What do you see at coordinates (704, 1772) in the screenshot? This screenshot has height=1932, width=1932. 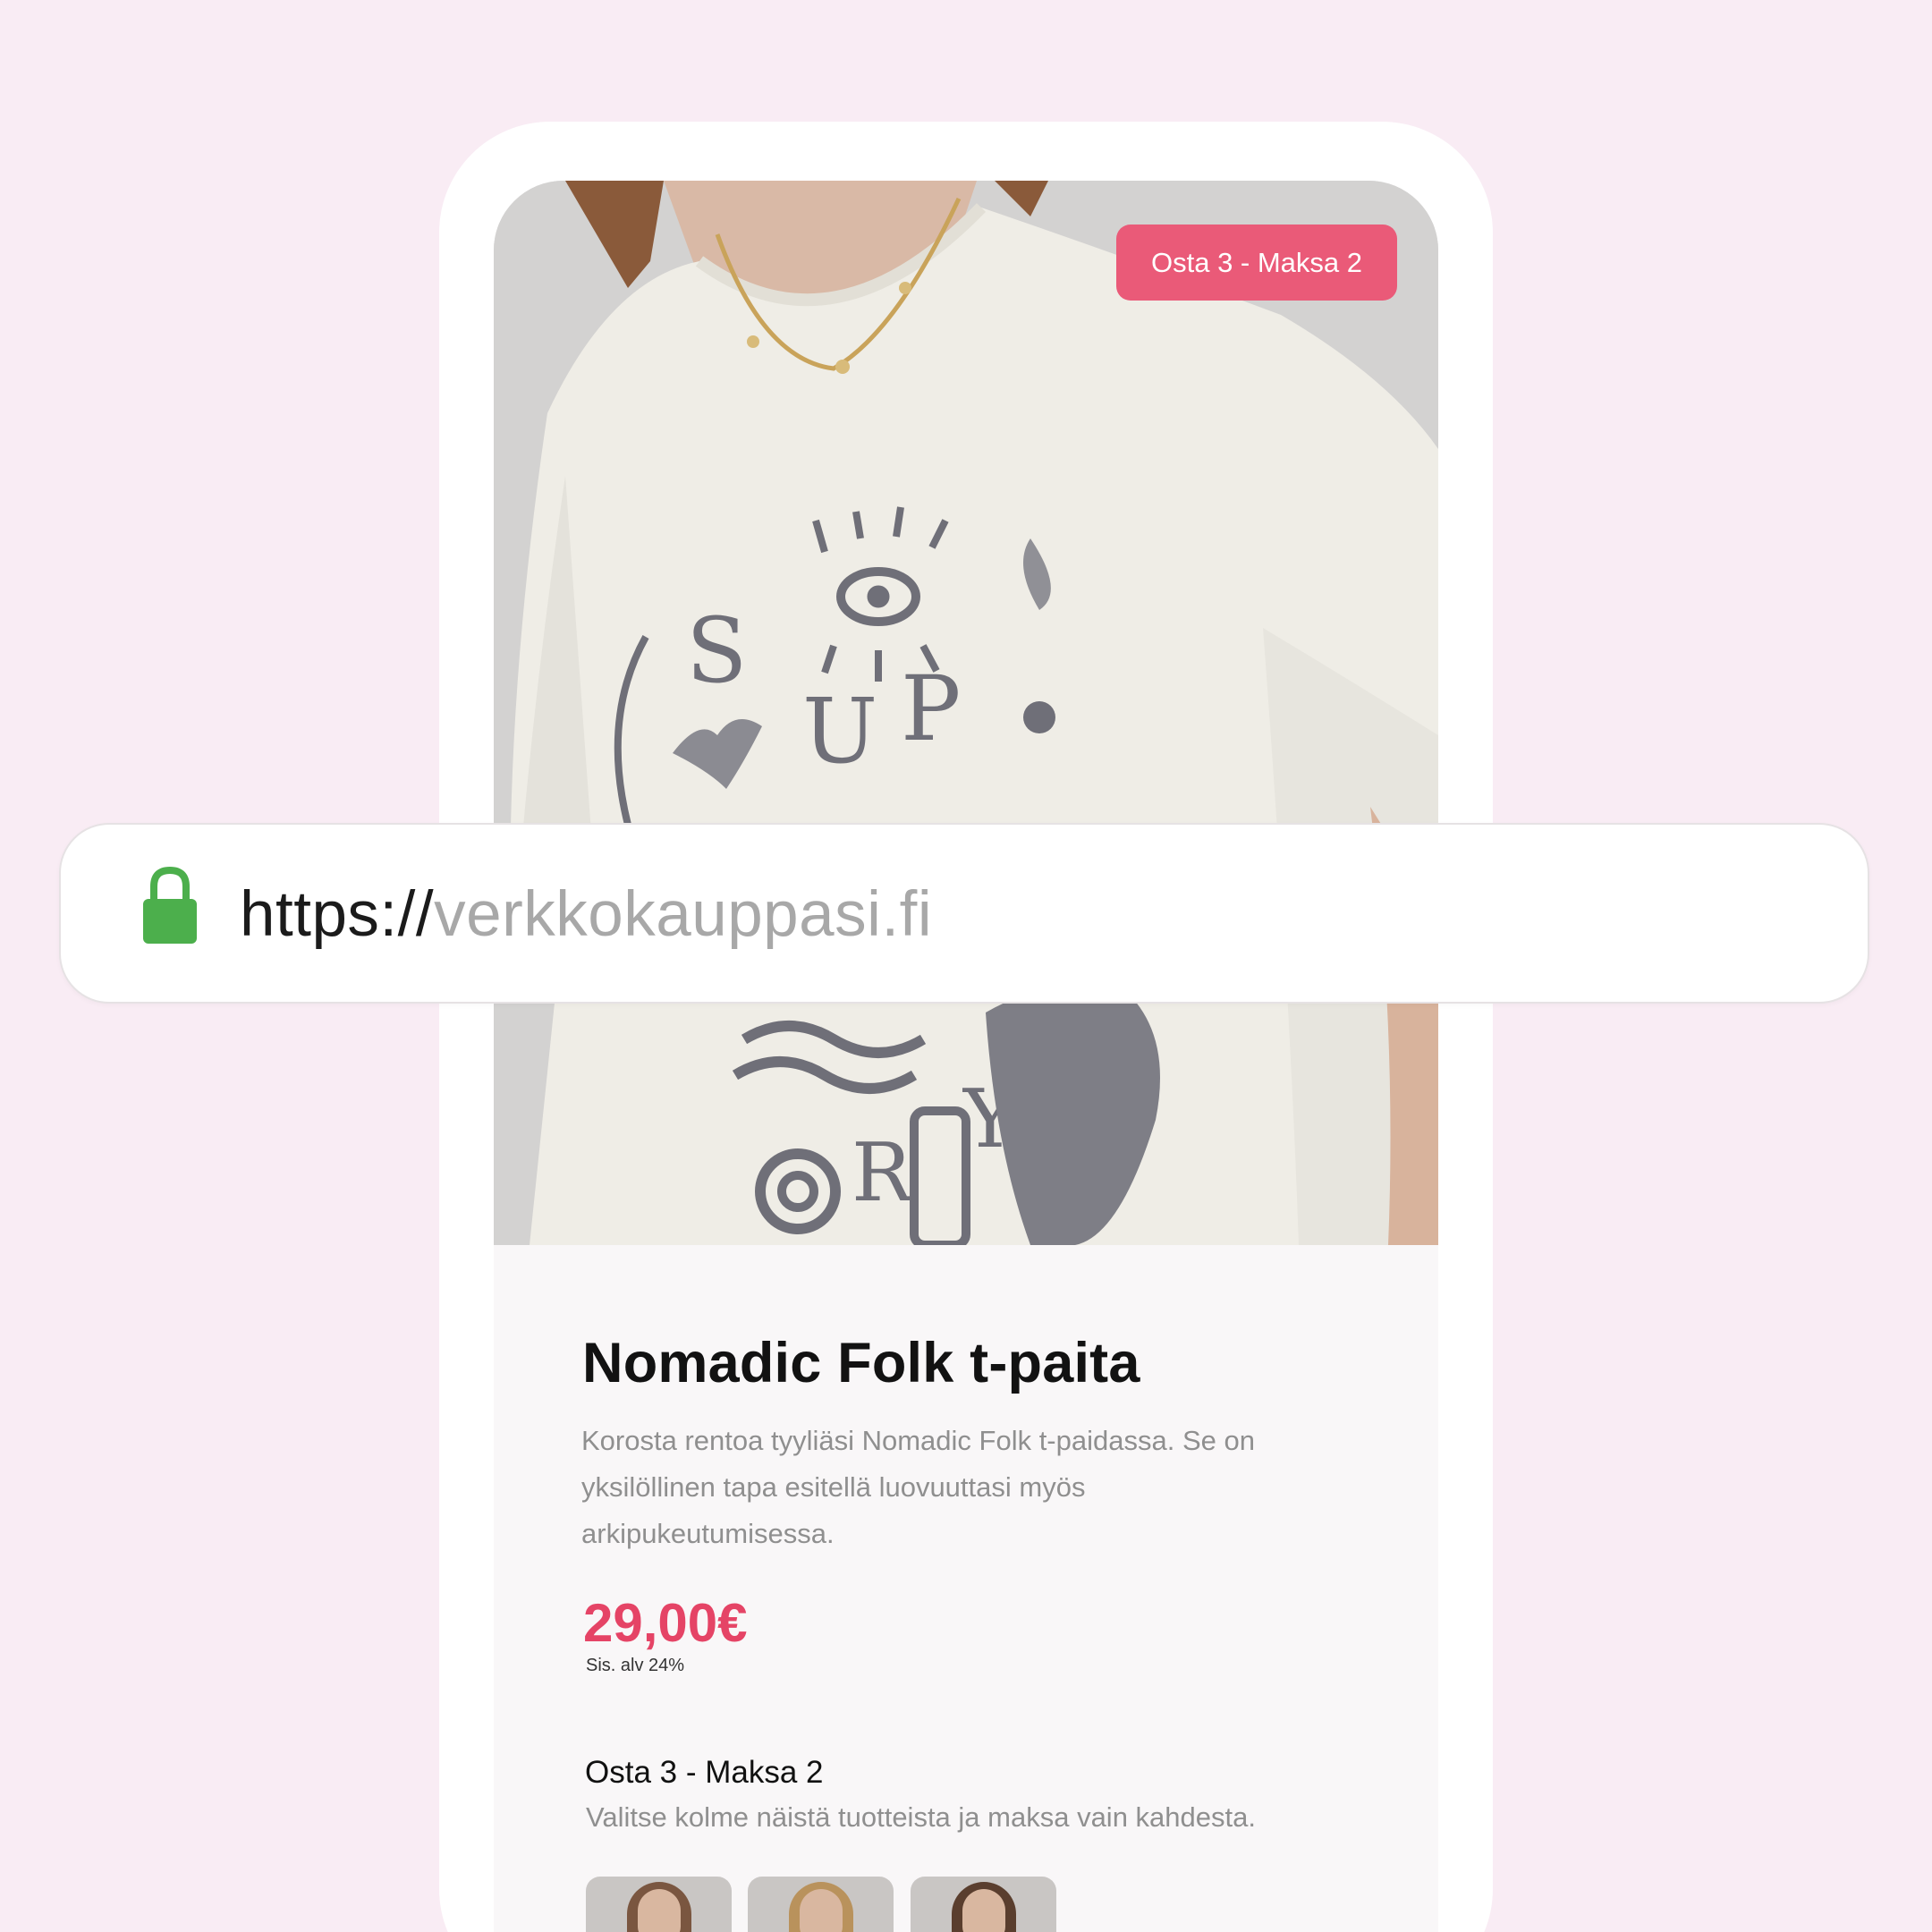 I see `bundle-title: Osta 3 - Maksa 2` at bounding box center [704, 1772].